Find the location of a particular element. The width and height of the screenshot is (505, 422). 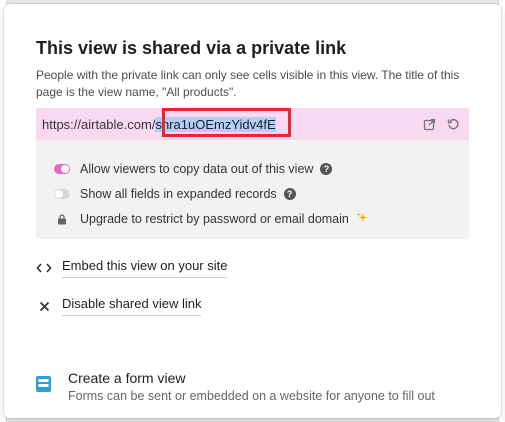

embed-view-button: Embed this view on your site is located at coordinates (132, 268).